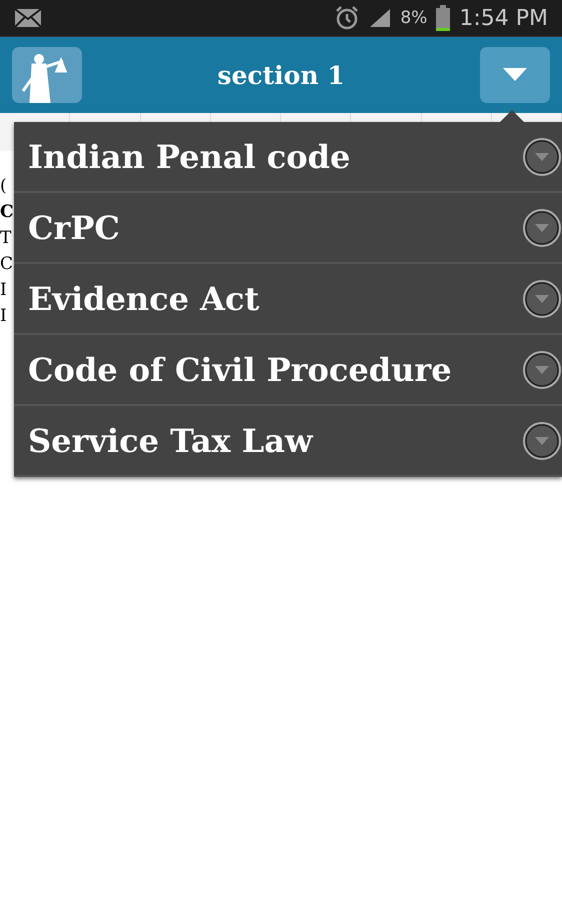 The image size is (562, 900). I want to click on dropdown-button, so click(515, 75).